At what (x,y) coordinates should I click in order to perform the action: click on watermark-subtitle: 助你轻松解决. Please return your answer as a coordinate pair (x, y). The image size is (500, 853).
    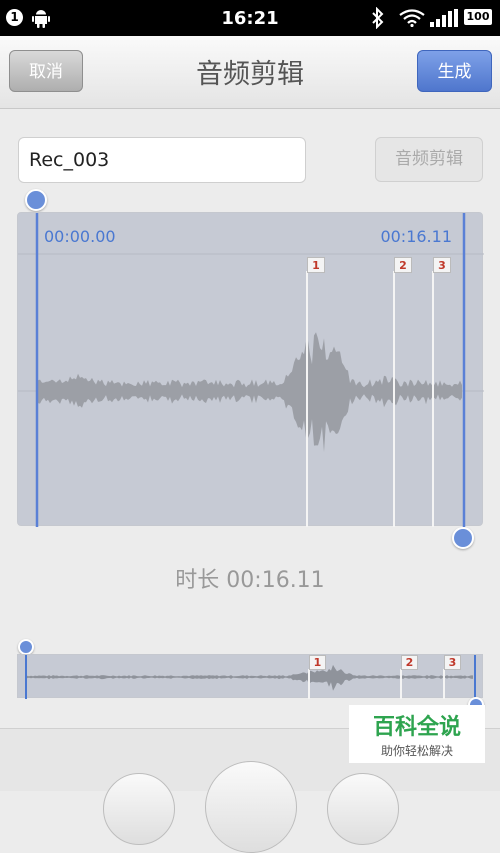
    Looking at the image, I should click on (416, 751).